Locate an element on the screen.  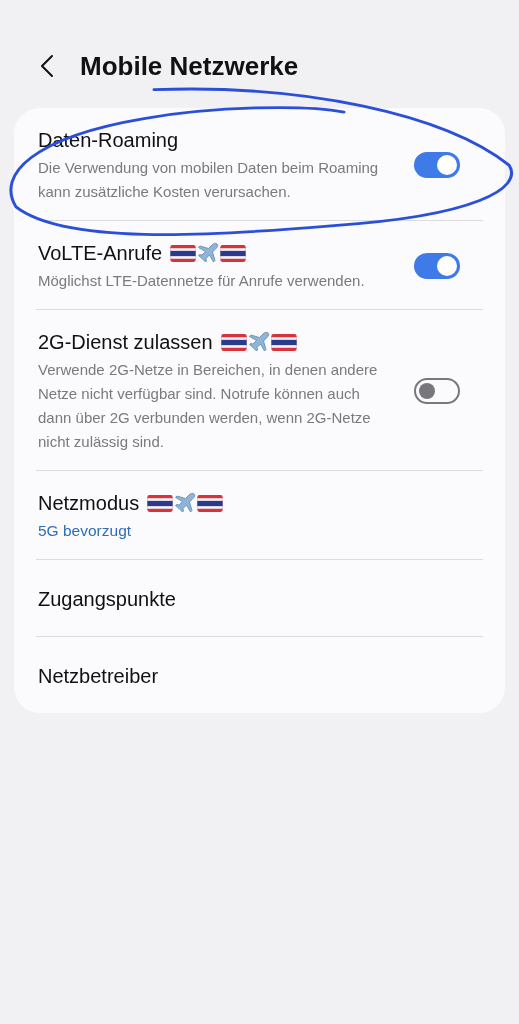
settings-item: 2G-Dienst zulassen Verwende 2G-Netze in Bereichen, in denen andere Netze nicht verfügbar sind. Notrufe können auch dann über 2G verbunden werden, wenn 2G-Netze nicht zulässig sind. is located at coordinates (259, 390).